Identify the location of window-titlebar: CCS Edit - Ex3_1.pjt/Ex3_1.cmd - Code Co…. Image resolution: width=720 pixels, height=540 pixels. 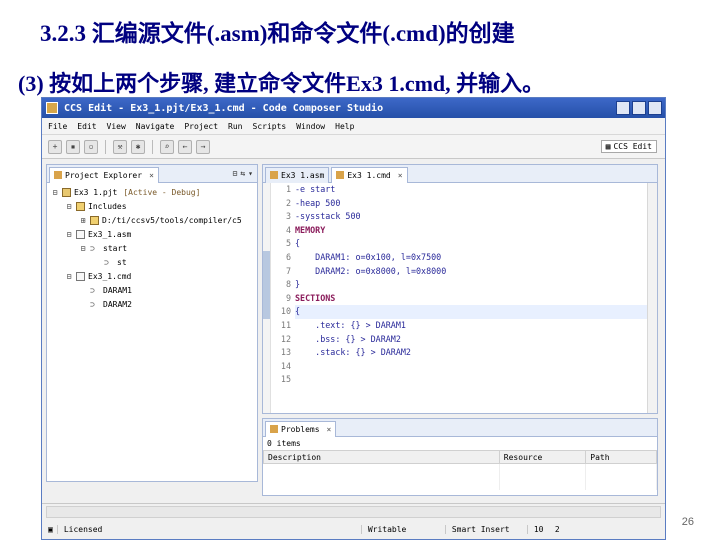
(353, 108).